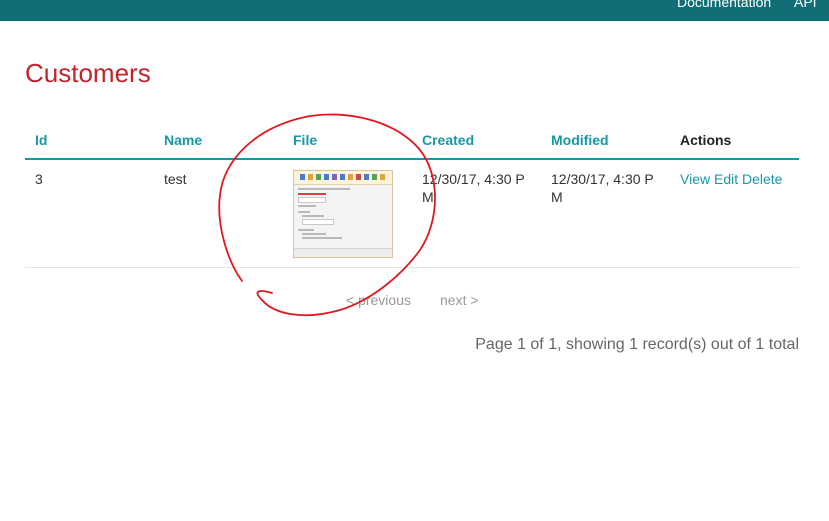 Image resolution: width=829 pixels, height=521 pixels. What do you see at coordinates (378, 300) in the screenshot?
I see `previous-page-link: < previous` at bounding box center [378, 300].